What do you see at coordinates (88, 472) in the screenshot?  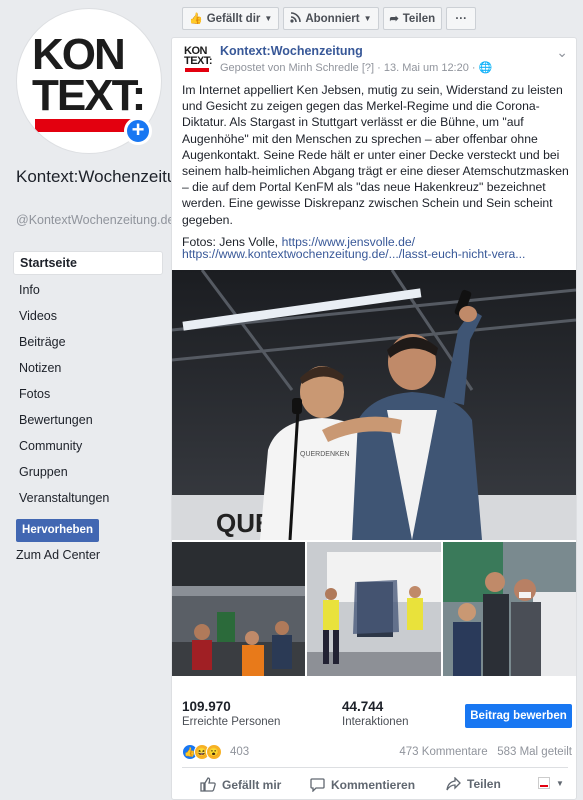 I see `nav-item-gruppen: Gruppen` at bounding box center [88, 472].